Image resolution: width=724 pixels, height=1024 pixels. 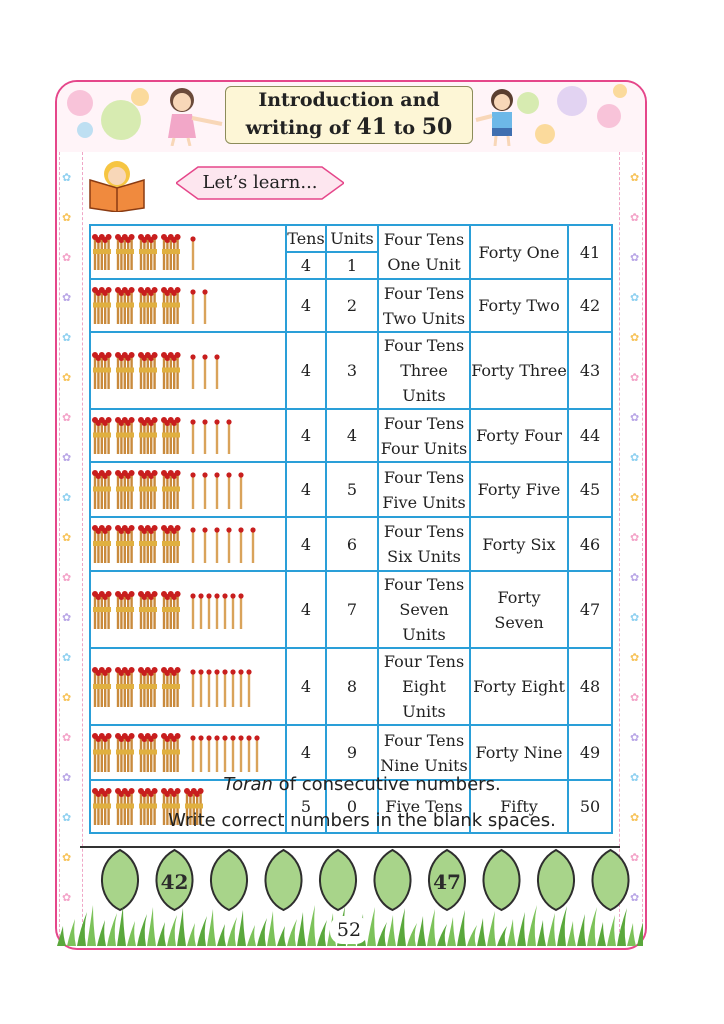 I want to click on table-row: 4 9 Four Tens Nine Units Forty Nine 49, so click(x=351, y=752).